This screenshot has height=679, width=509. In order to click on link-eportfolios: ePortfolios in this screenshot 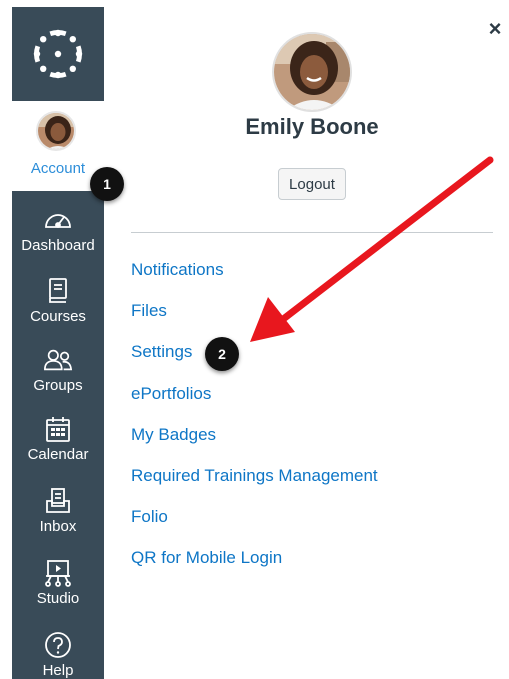, I will do `click(171, 394)`.